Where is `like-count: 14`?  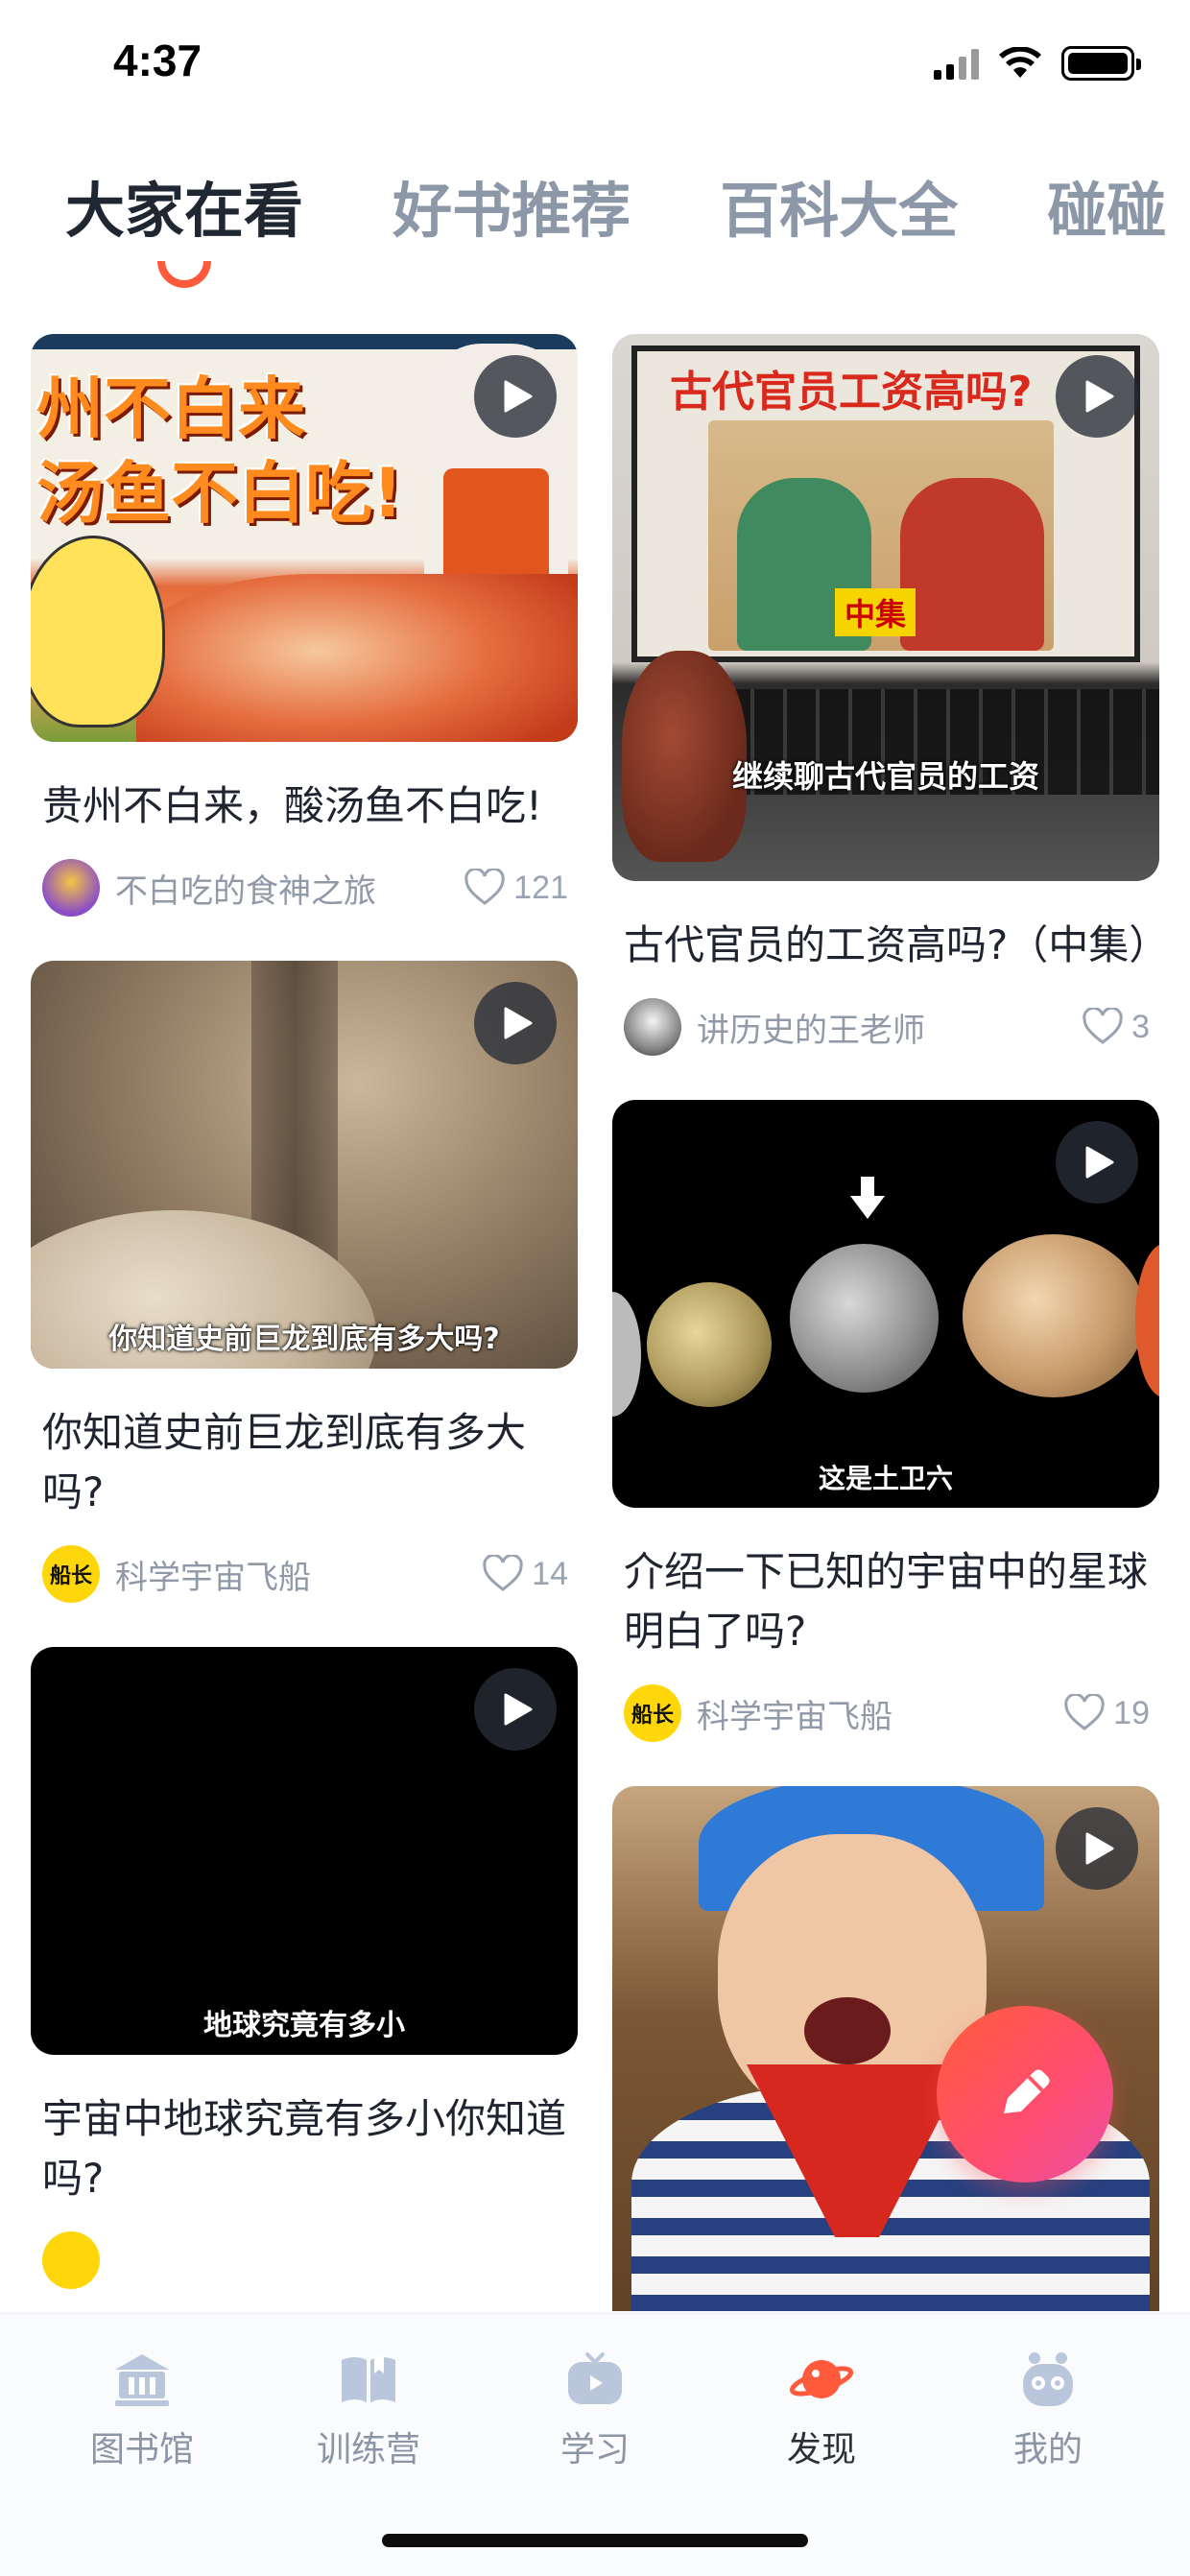
like-count: 14 is located at coordinates (550, 1573).